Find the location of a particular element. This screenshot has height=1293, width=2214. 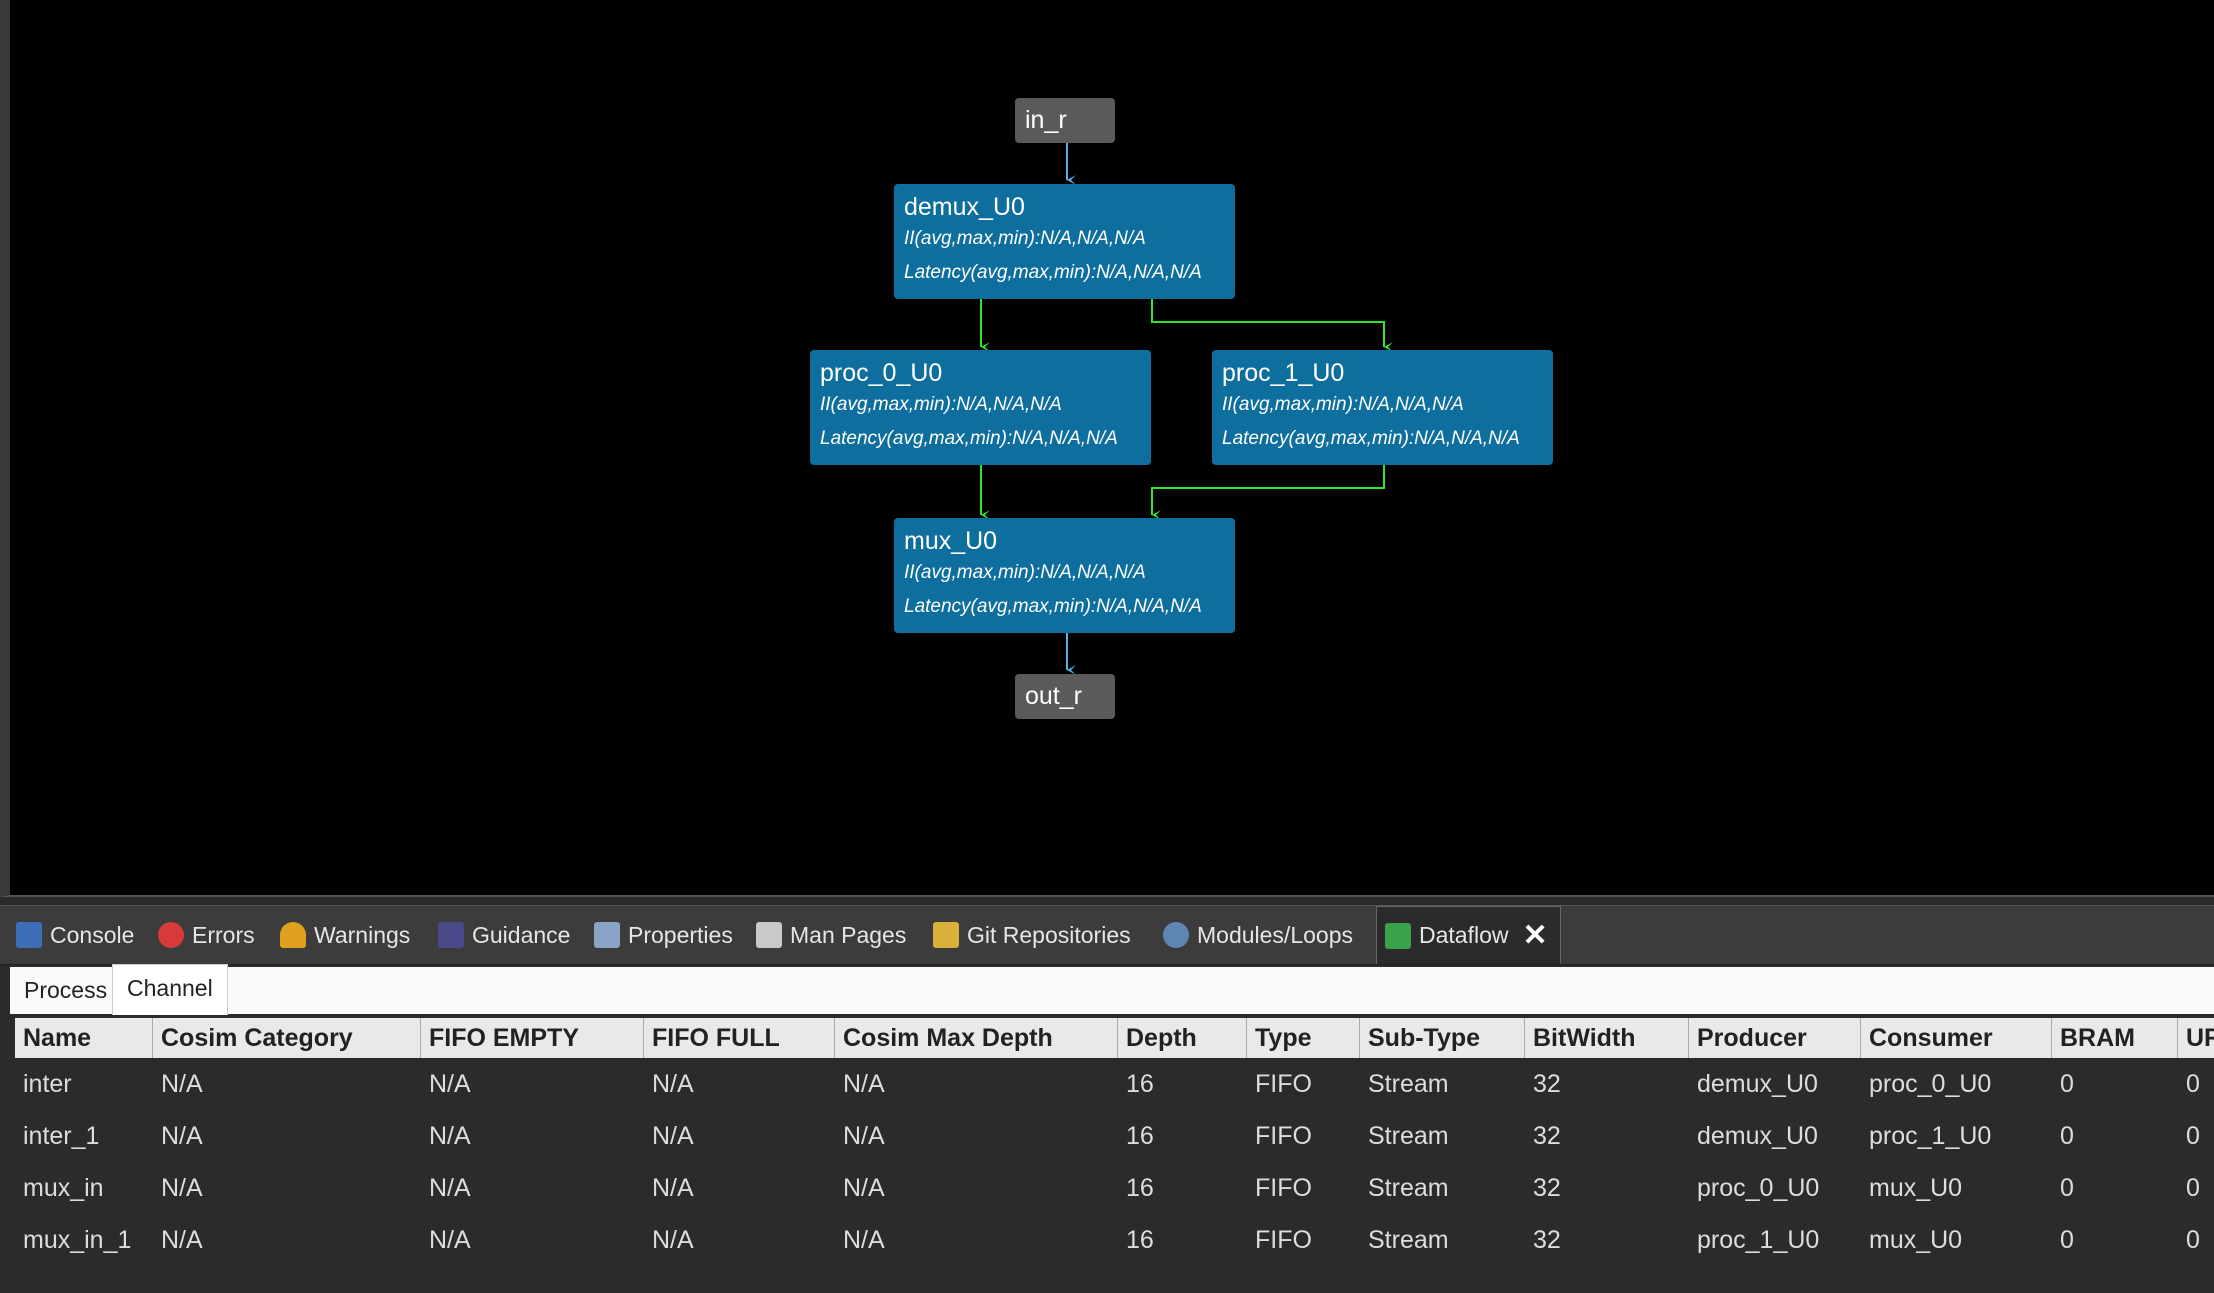

tab-label: Properties is located at coordinates (680, 934).